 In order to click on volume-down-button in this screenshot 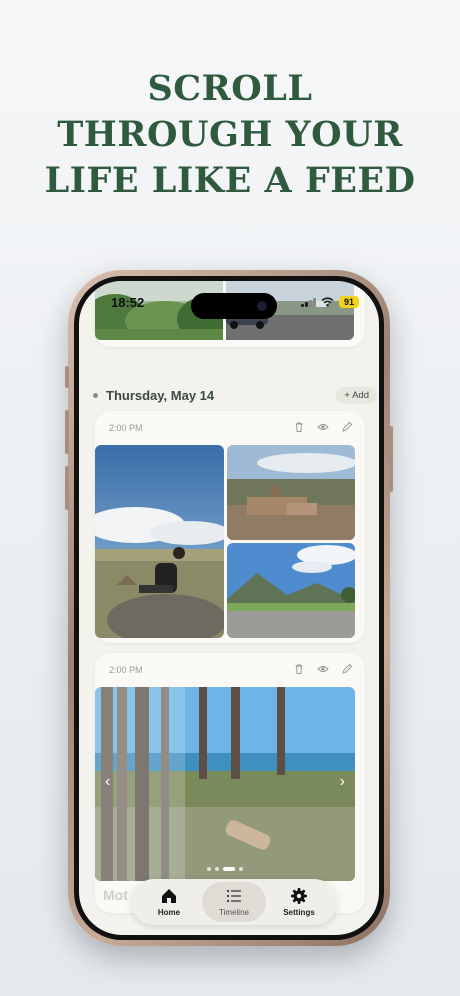, I will do `click(67, 488)`.